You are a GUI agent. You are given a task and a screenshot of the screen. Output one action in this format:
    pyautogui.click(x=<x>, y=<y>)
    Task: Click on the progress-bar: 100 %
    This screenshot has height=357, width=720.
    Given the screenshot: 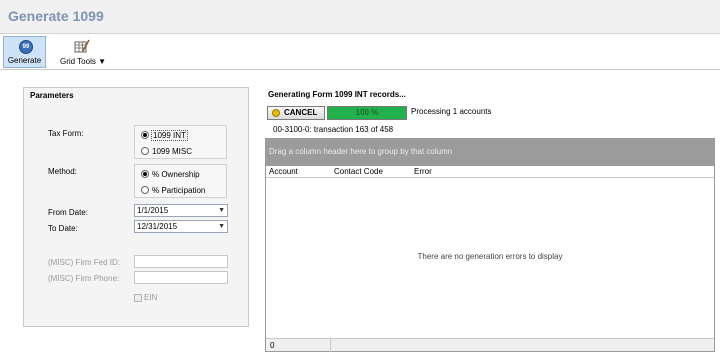 What is the action you would take?
    pyautogui.click(x=367, y=113)
    